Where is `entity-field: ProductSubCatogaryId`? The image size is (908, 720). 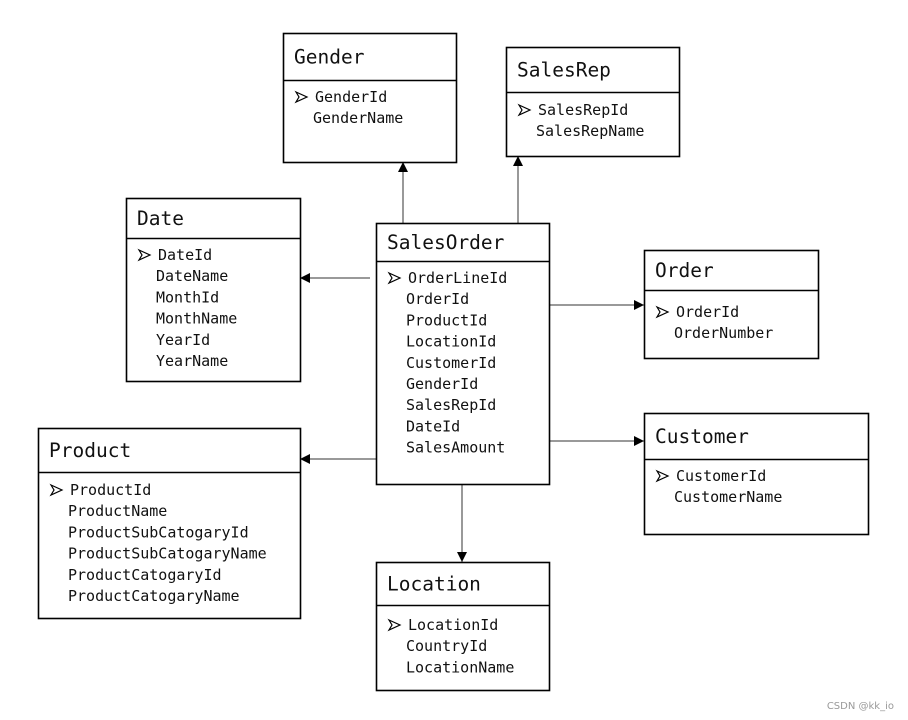 entity-field: ProductSubCatogaryId is located at coordinates (158, 532).